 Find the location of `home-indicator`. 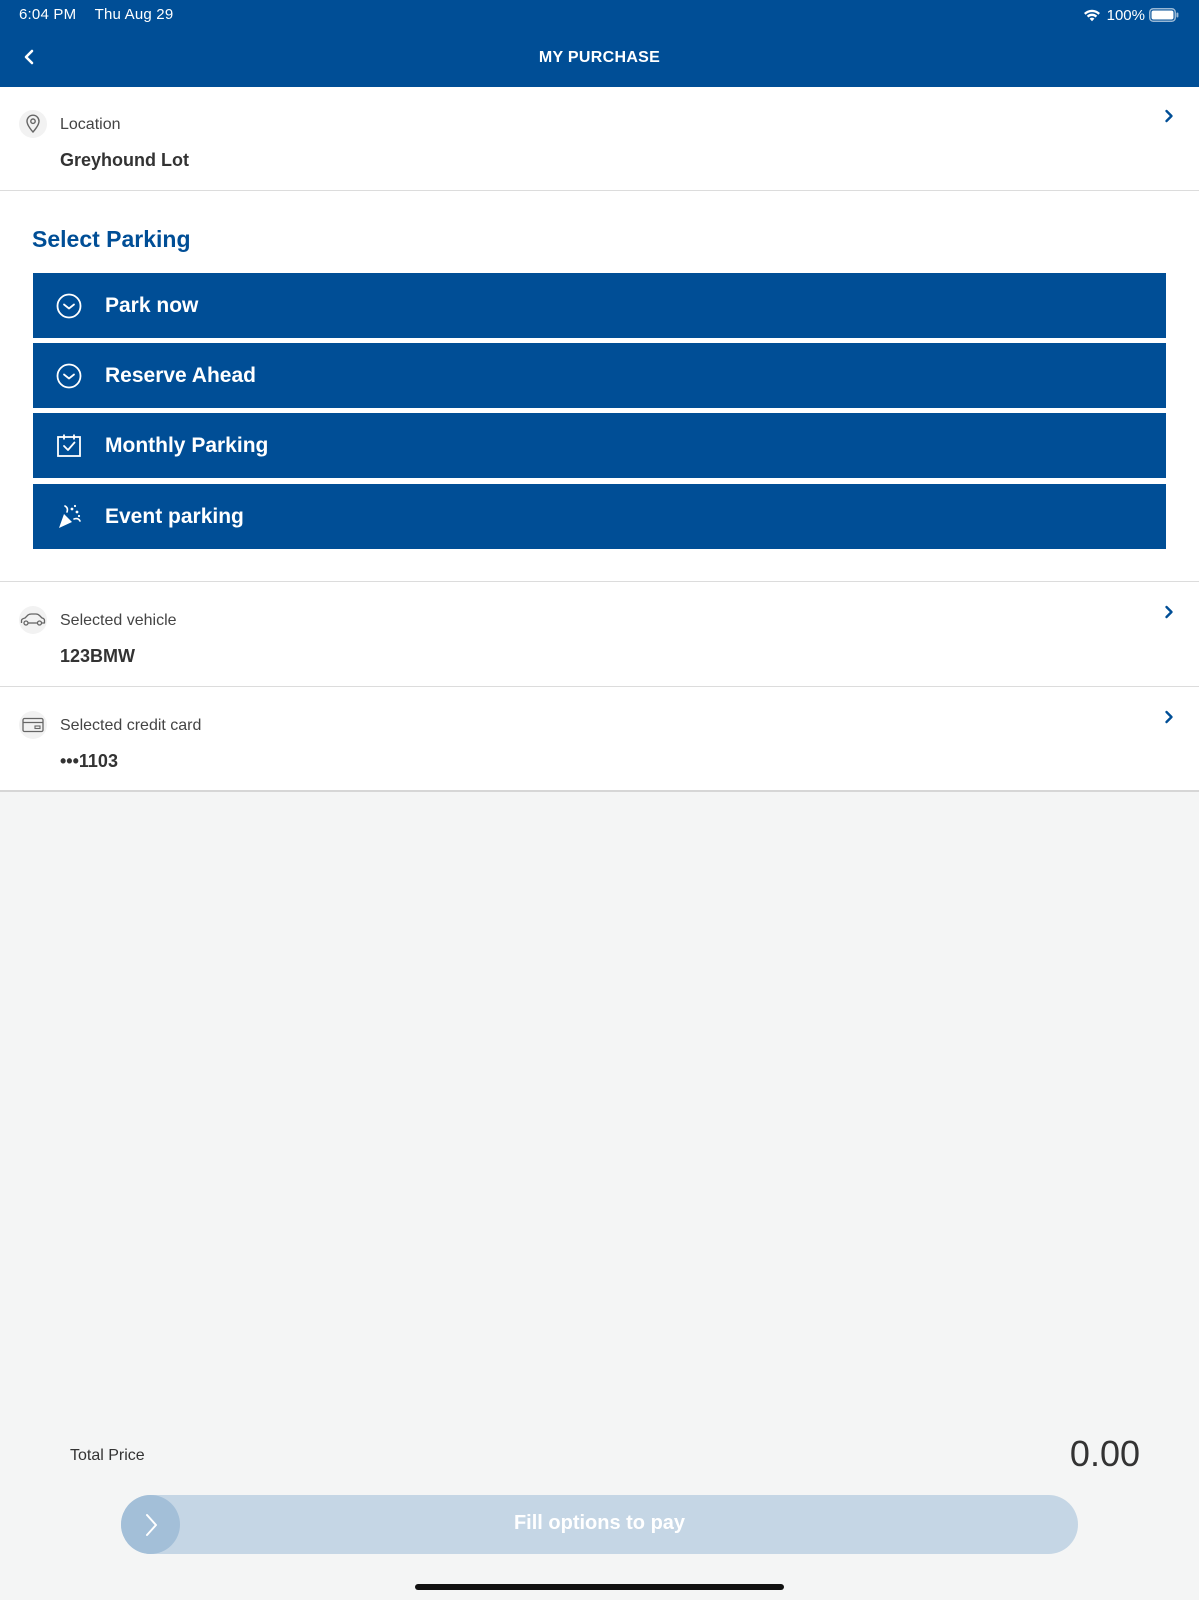

home-indicator is located at coordinates (599, 1587).